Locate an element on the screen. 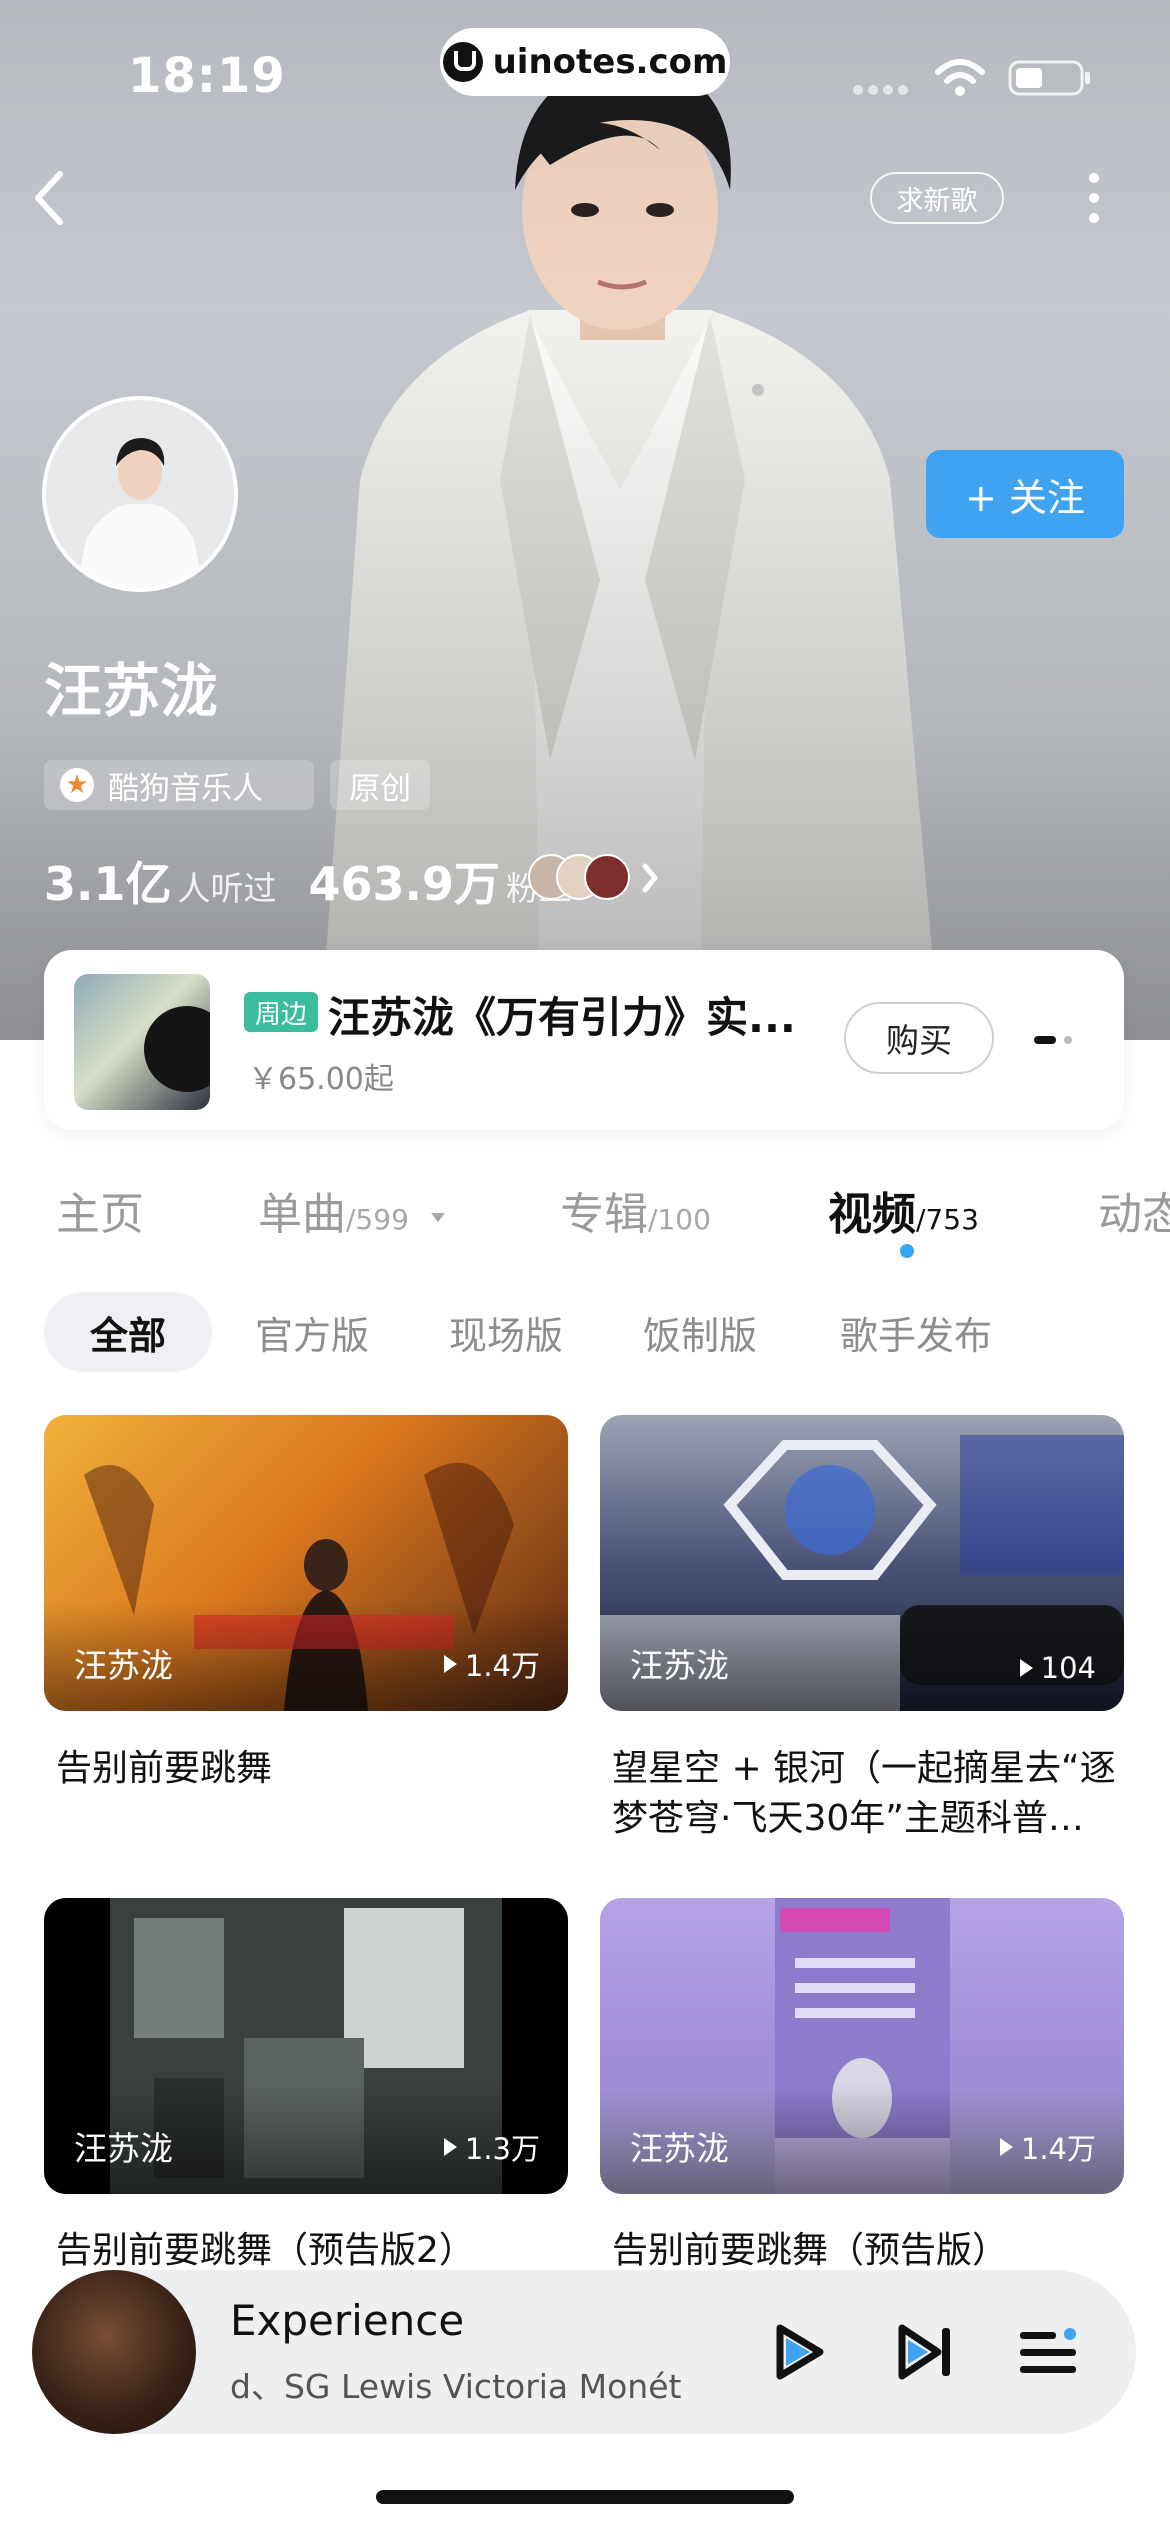  filter-all: 全部 is located at coordinates (128, 1332).